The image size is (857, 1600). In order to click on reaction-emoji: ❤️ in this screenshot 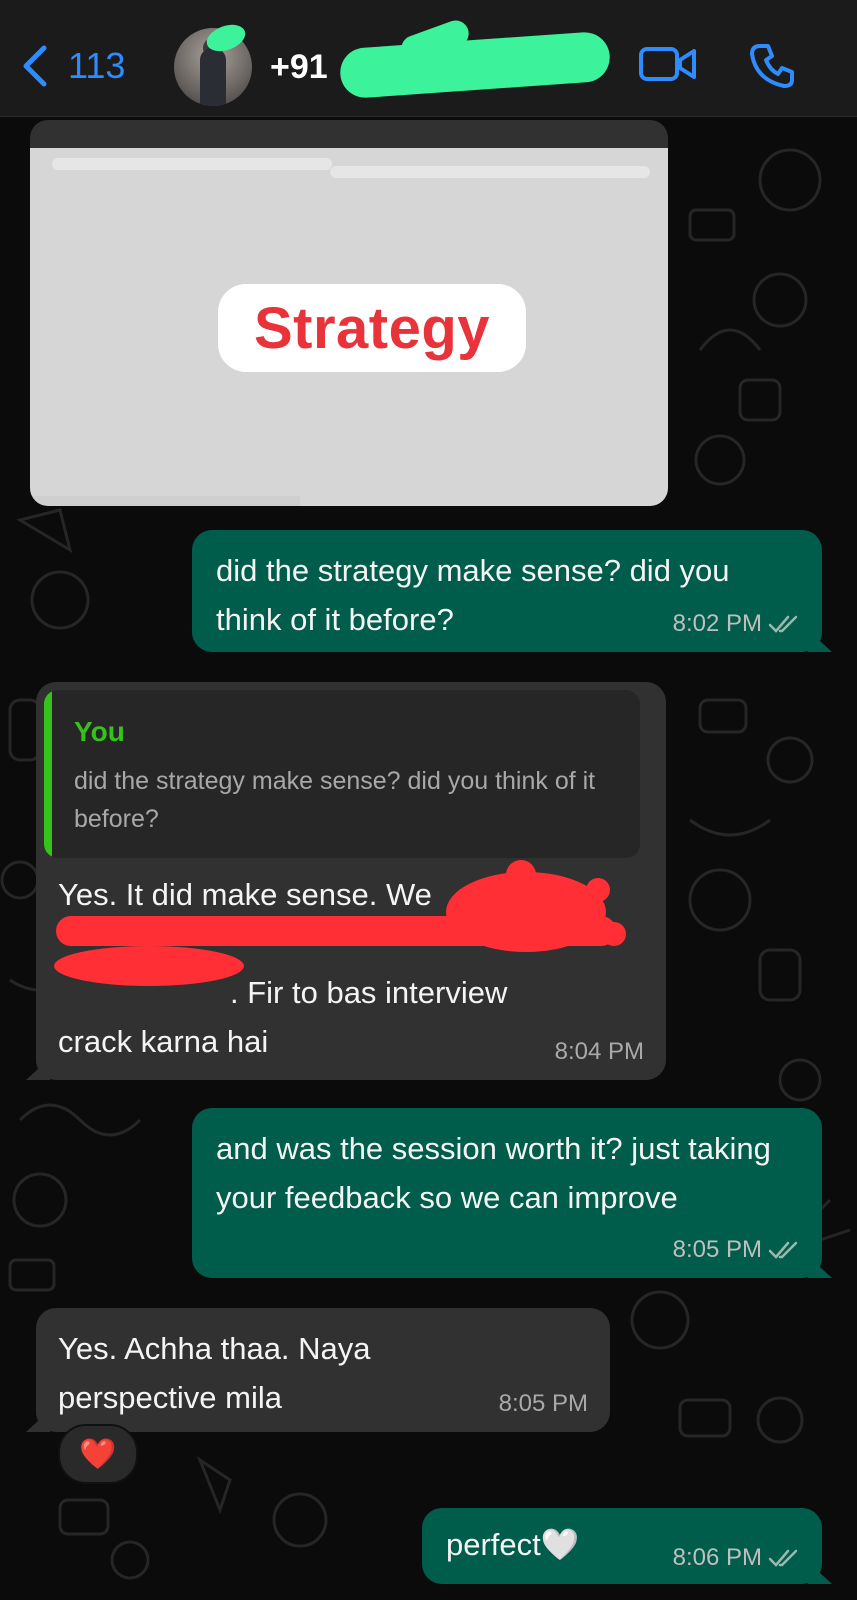, I will do `click(98, 1454)`.